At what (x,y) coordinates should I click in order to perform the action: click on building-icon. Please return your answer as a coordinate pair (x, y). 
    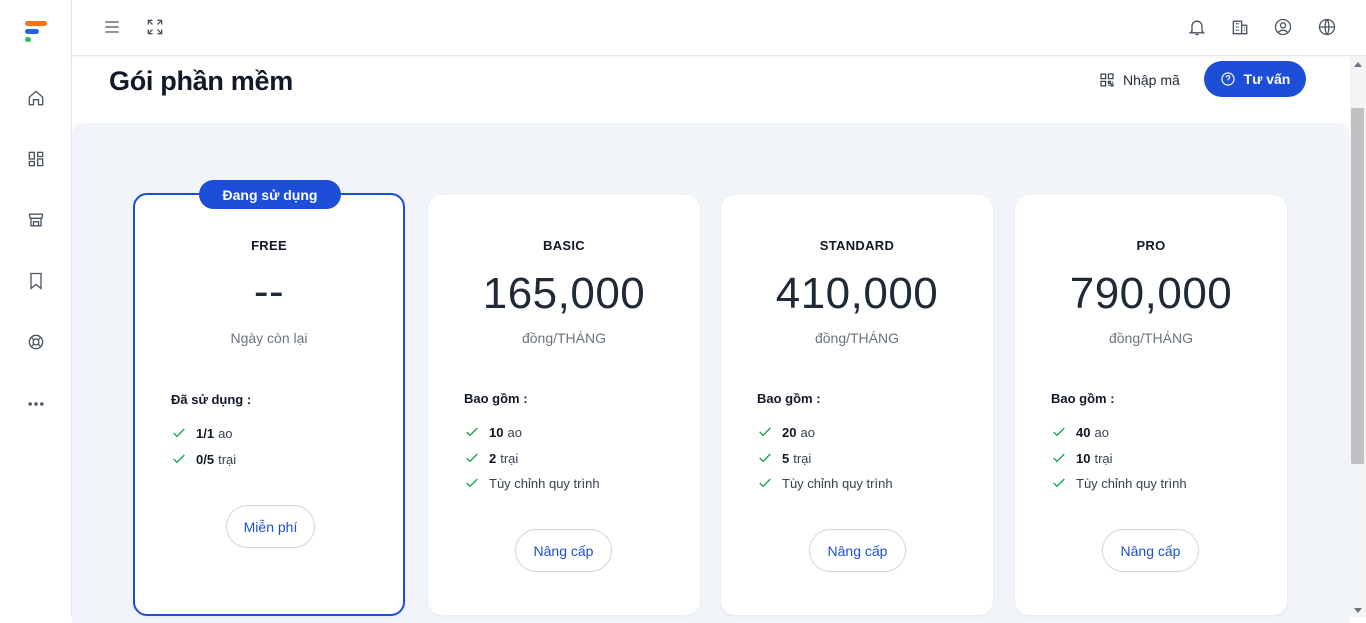
    Looking at the image, I should click on (1240, 27).